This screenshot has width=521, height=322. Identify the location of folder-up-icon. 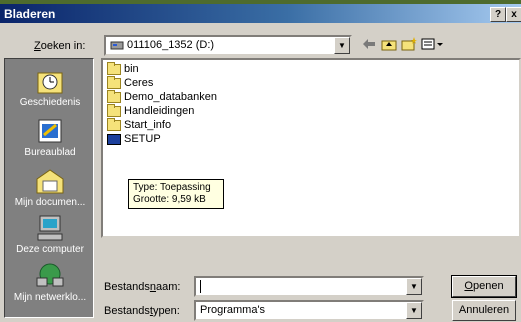
(389, 45).